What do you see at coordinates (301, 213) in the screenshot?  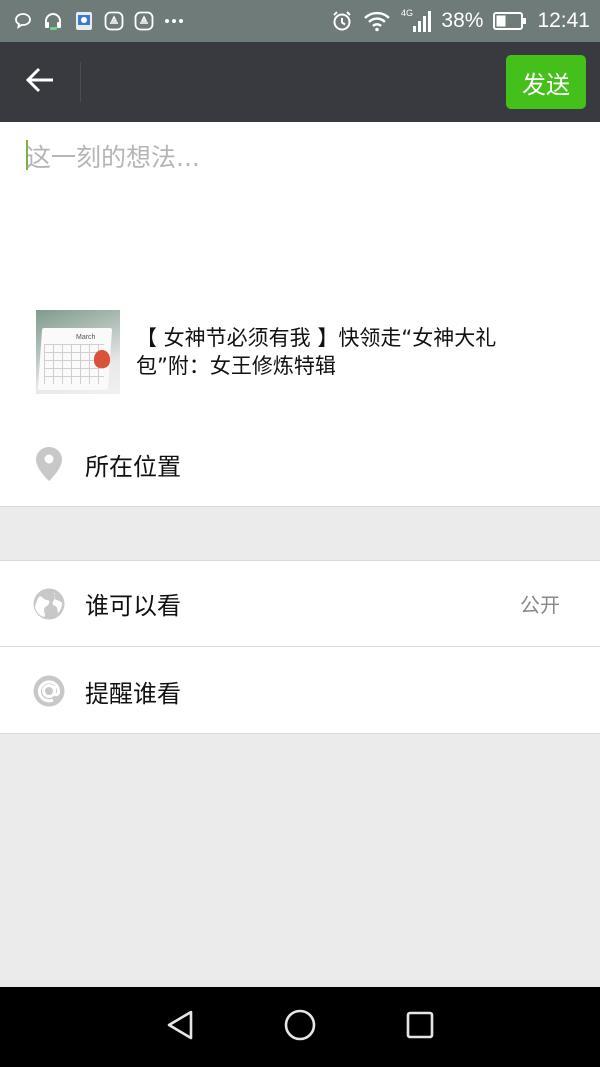 I see `moment-text-input` at bounding box center [301, 213].